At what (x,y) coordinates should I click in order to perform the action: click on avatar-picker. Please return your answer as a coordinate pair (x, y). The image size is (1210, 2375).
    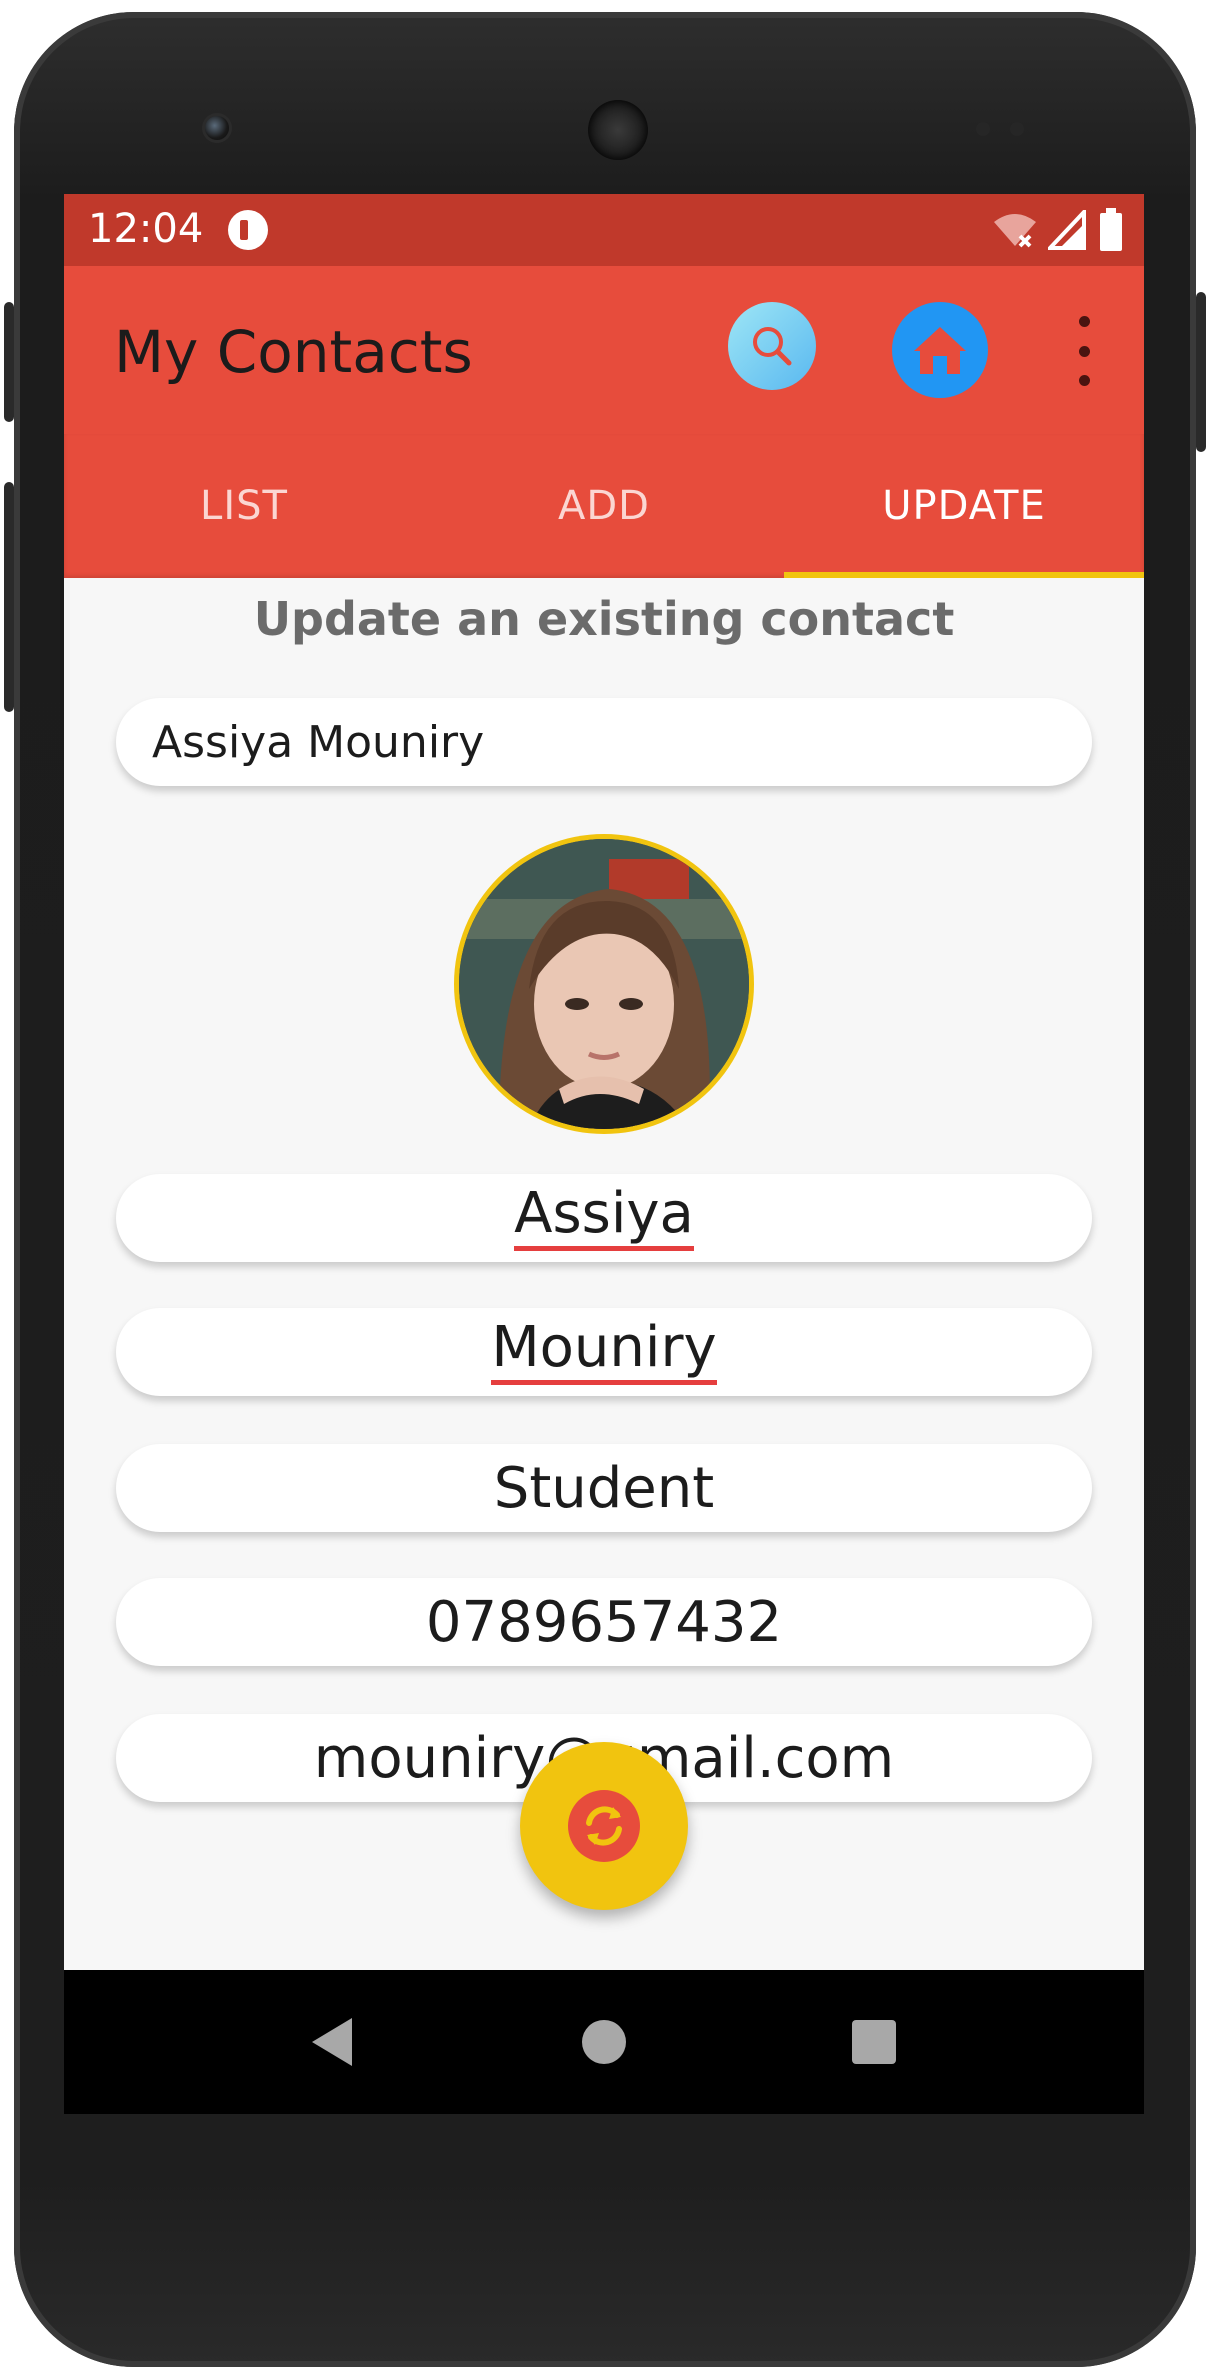
    Looking at the image, I should click on (604, 984).